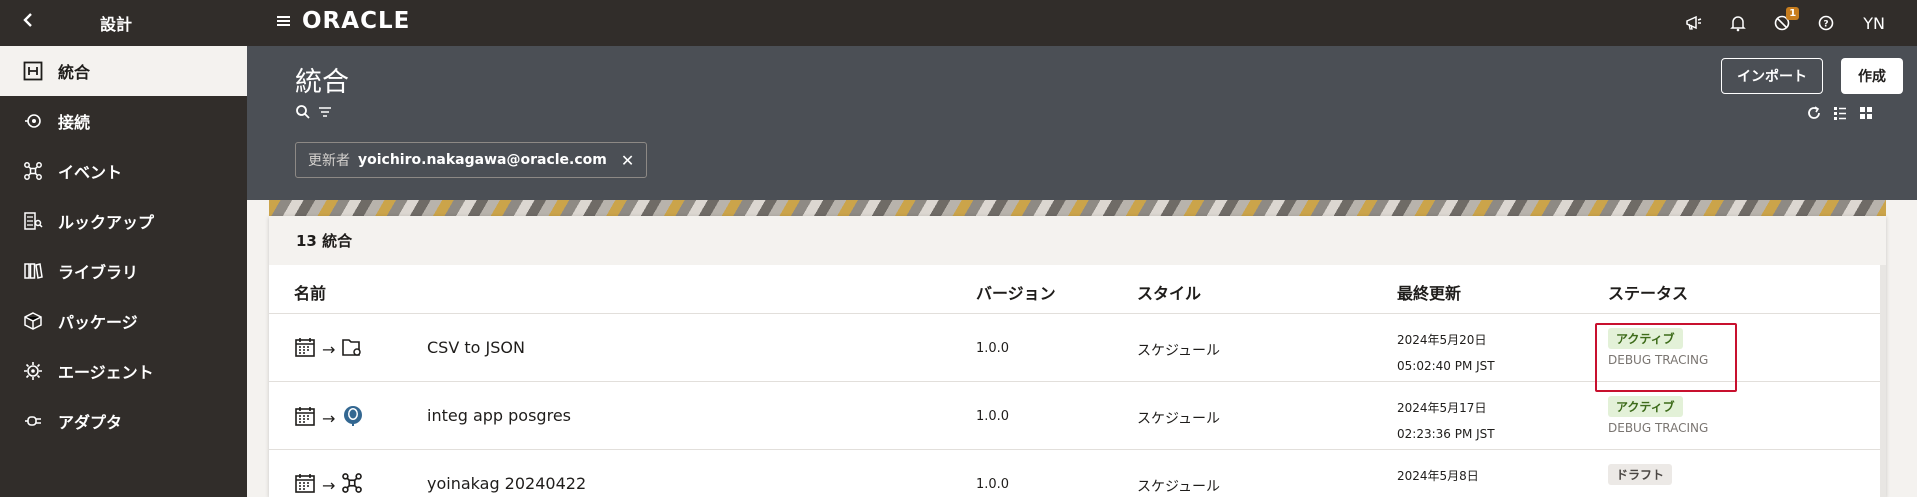  What do you see at coordinates (352, 349) in the screenshot?
I see `folder-gear-icon` at bounding box center [352, 349].